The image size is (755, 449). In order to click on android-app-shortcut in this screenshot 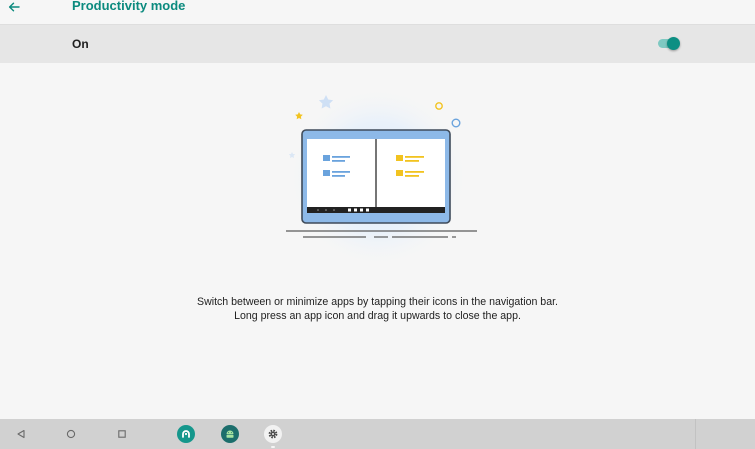, I will do `click(230, 434)`.